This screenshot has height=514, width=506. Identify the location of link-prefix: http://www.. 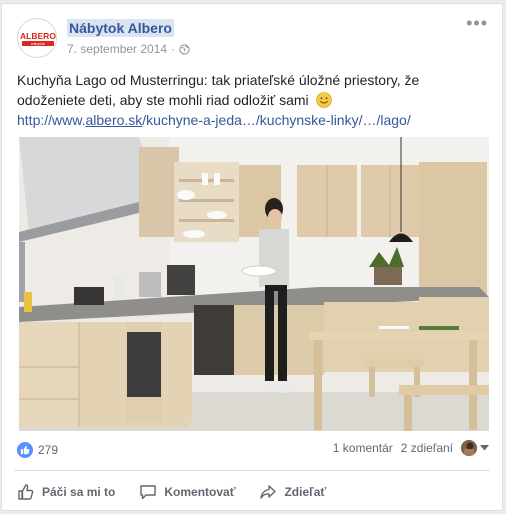
(51, 120).